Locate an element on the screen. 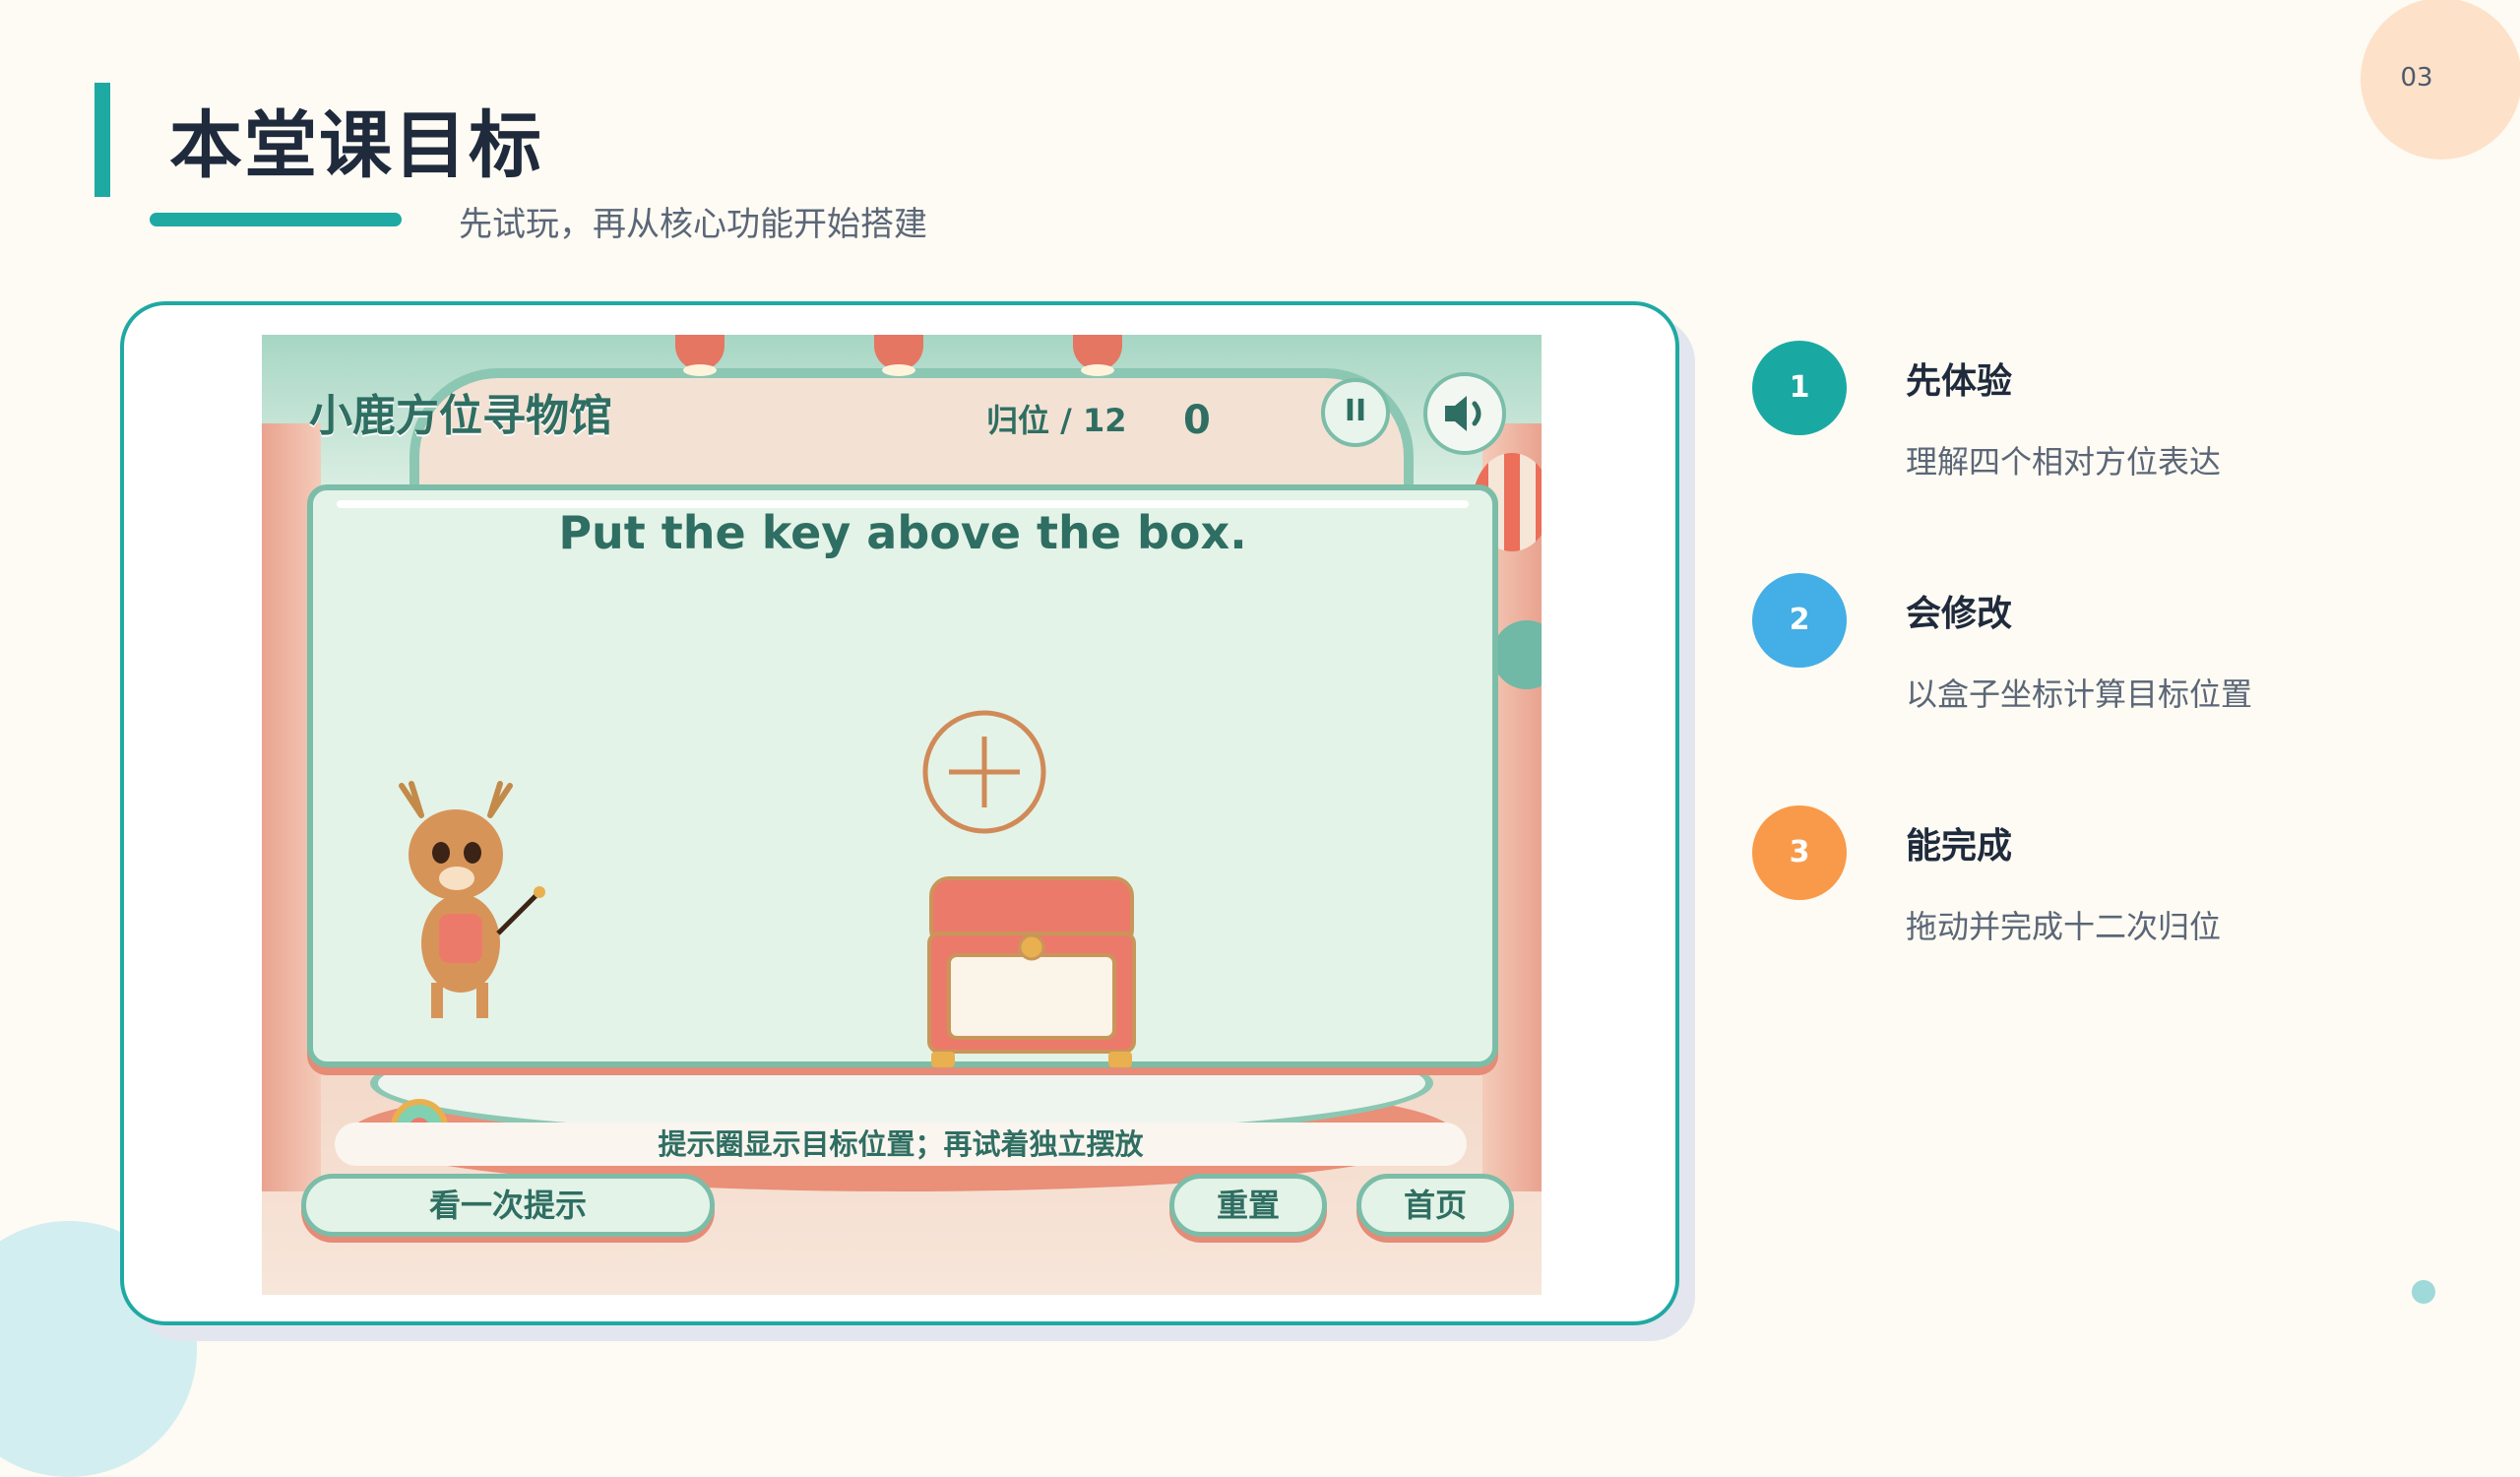  show-hint-button: 看一次提示 is located at coordinates (508, 1205).